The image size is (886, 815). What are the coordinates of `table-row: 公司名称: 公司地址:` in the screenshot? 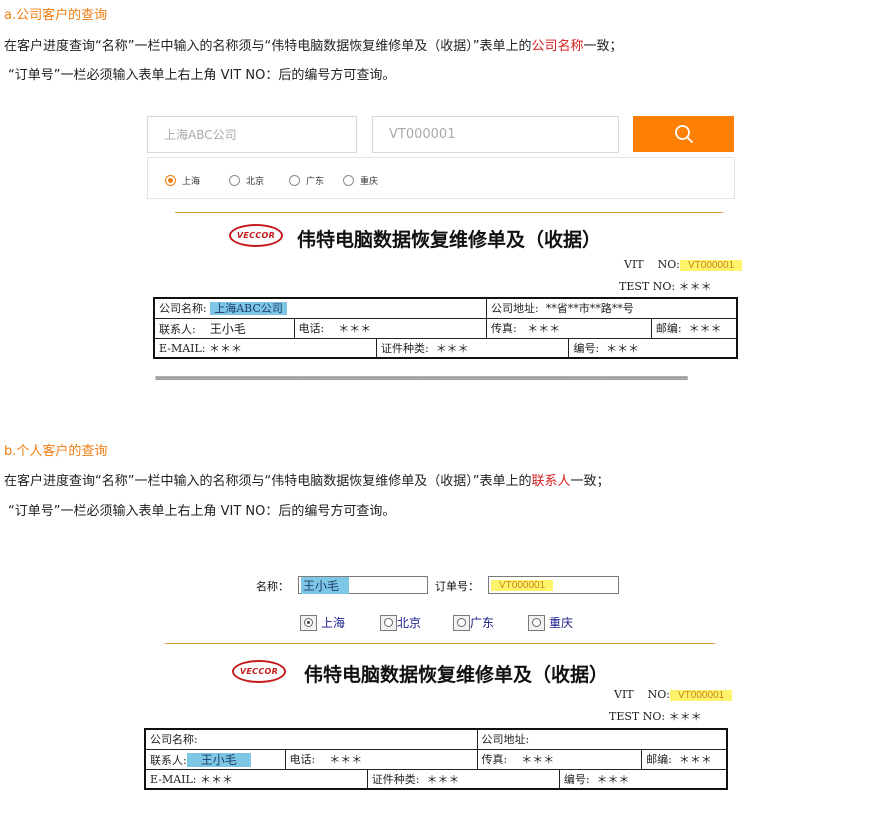 It's located at (436, 739).